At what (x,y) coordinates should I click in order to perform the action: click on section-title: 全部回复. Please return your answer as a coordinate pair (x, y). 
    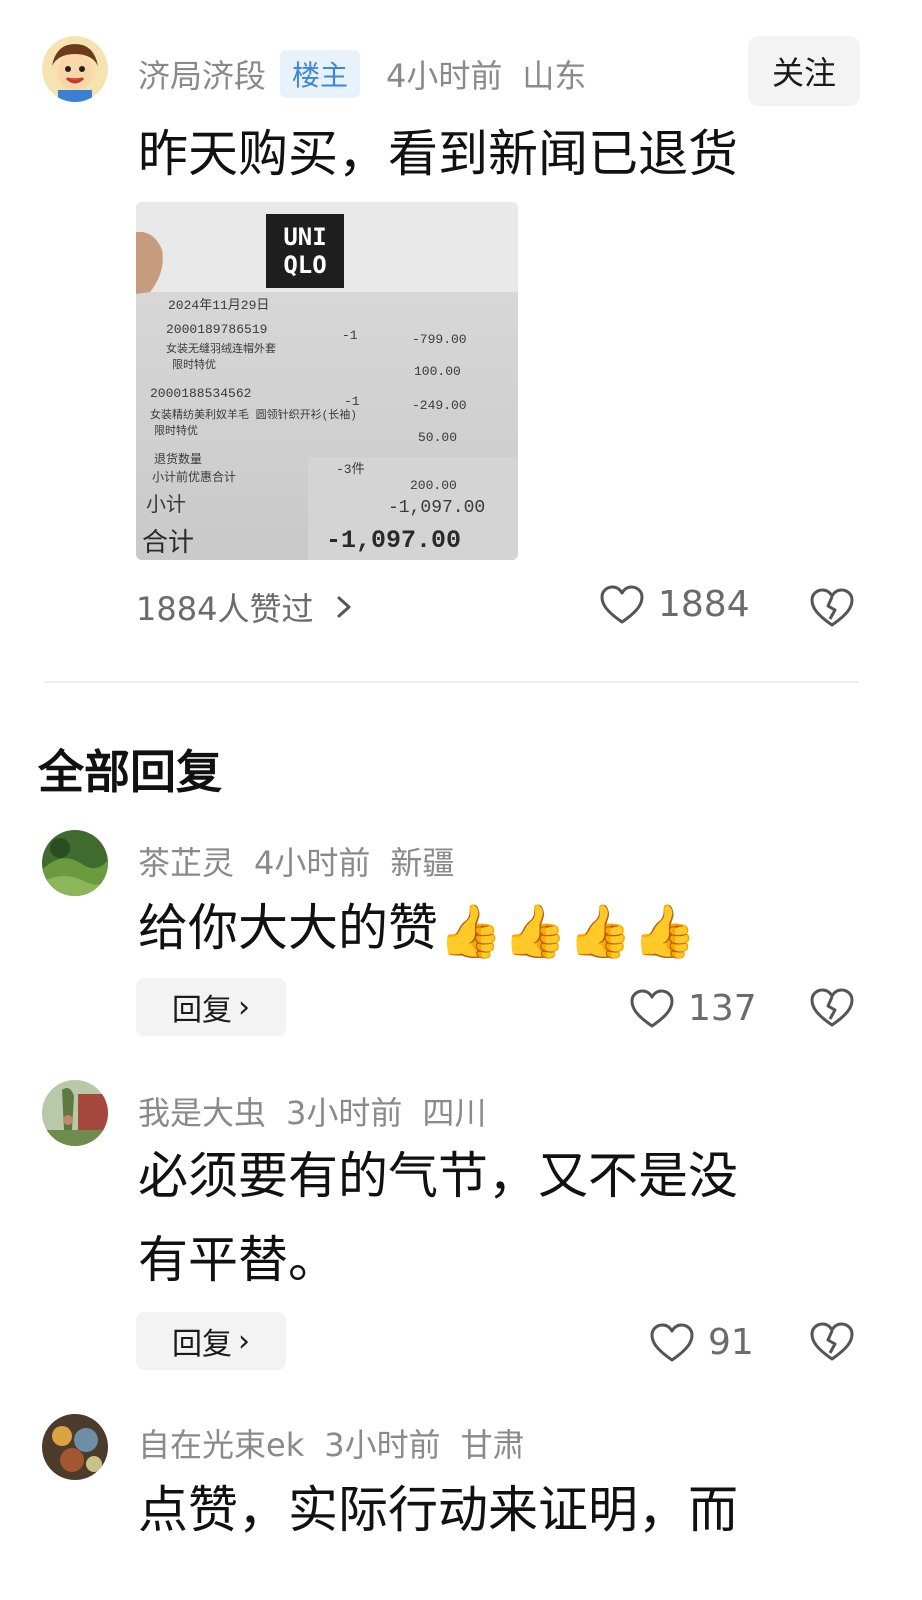
    Looking at the image, I should click on (130, 772).